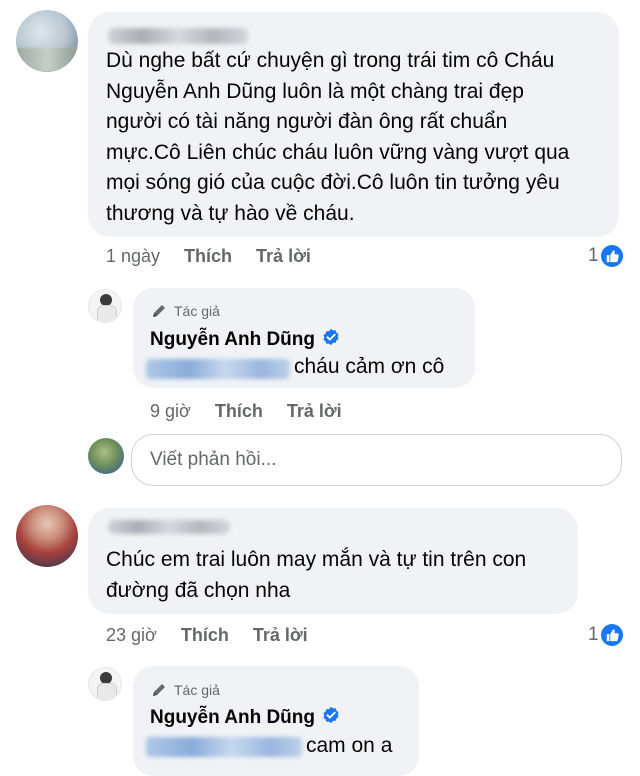 Image resolution: width=640 pixels, height=776 pixels. Describe the element at coordinates (106, 456) in the screenshot. I see `current-user-avatar` at that location.